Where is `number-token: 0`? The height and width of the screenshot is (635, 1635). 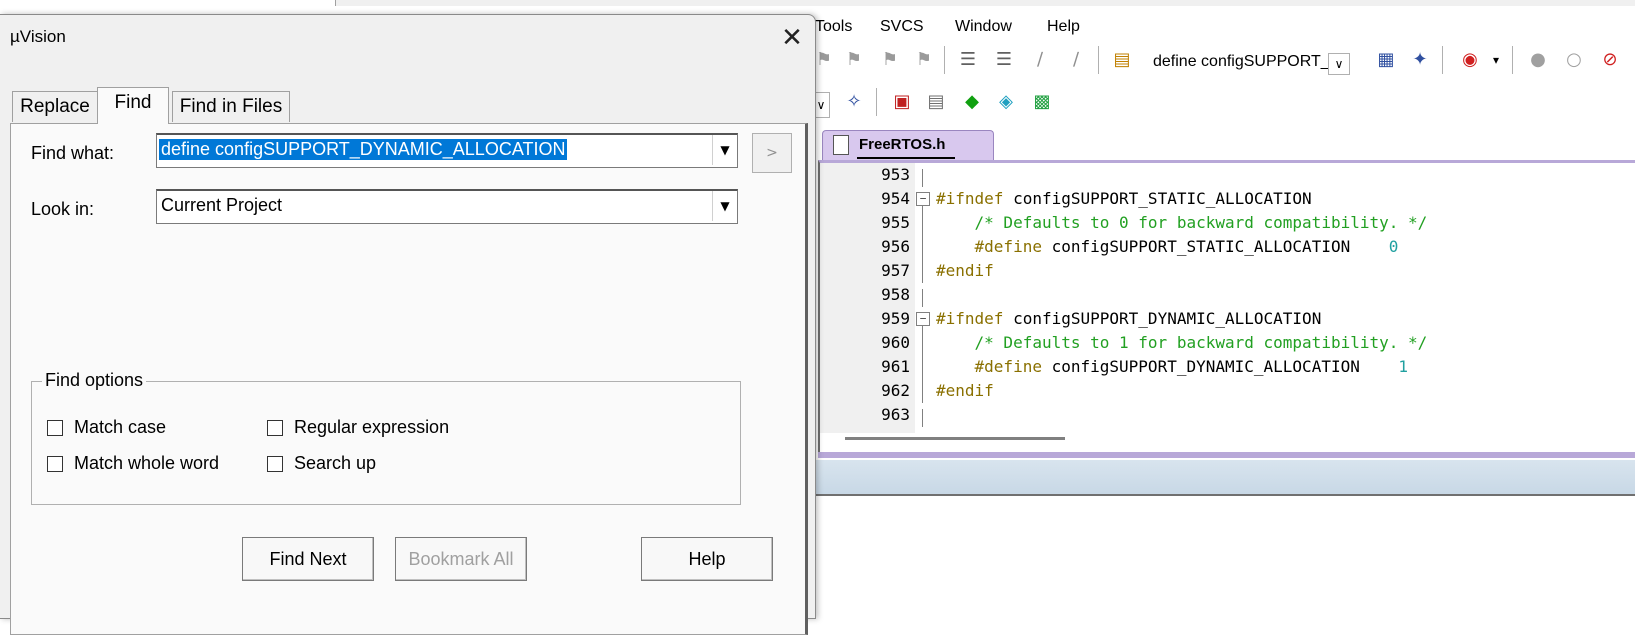 number-token: 0 is located at coordinates (1393, 246).